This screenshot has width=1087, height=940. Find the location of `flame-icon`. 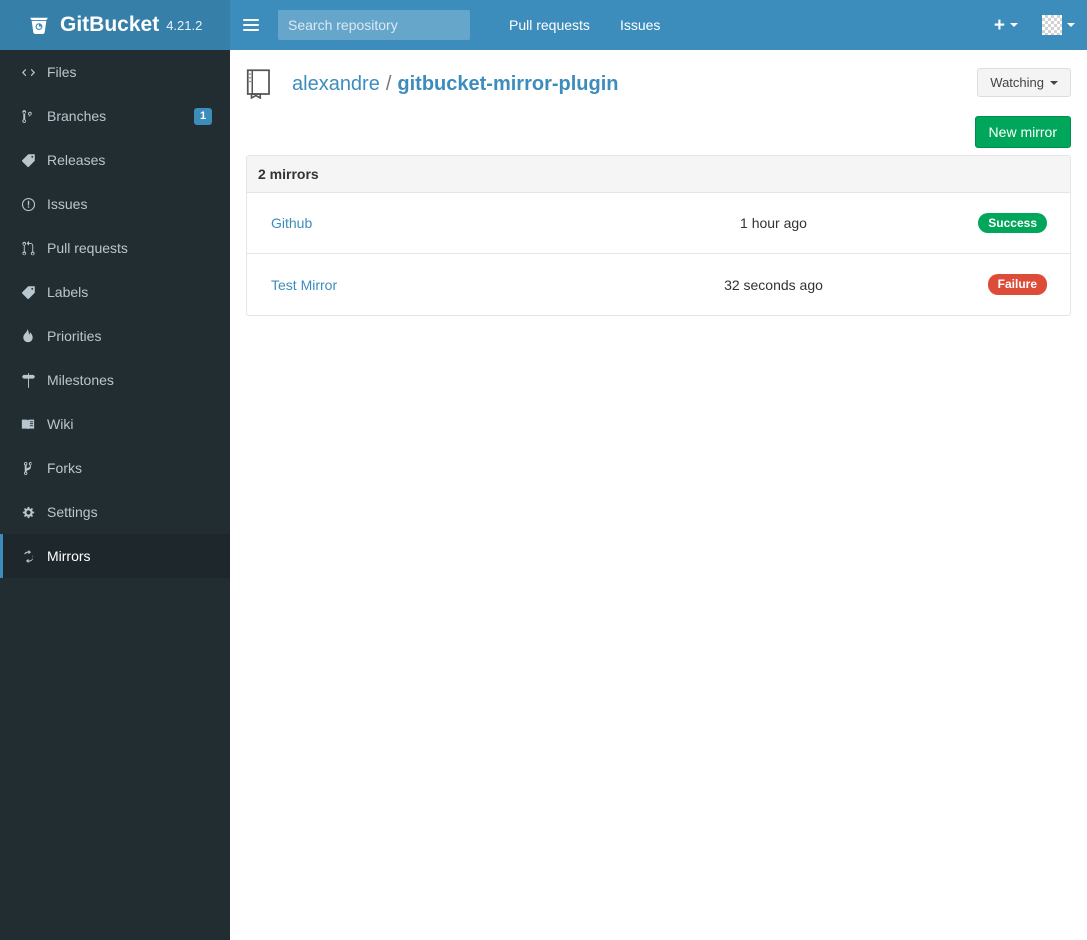

flame-icon is located at coordinates (28, 336).